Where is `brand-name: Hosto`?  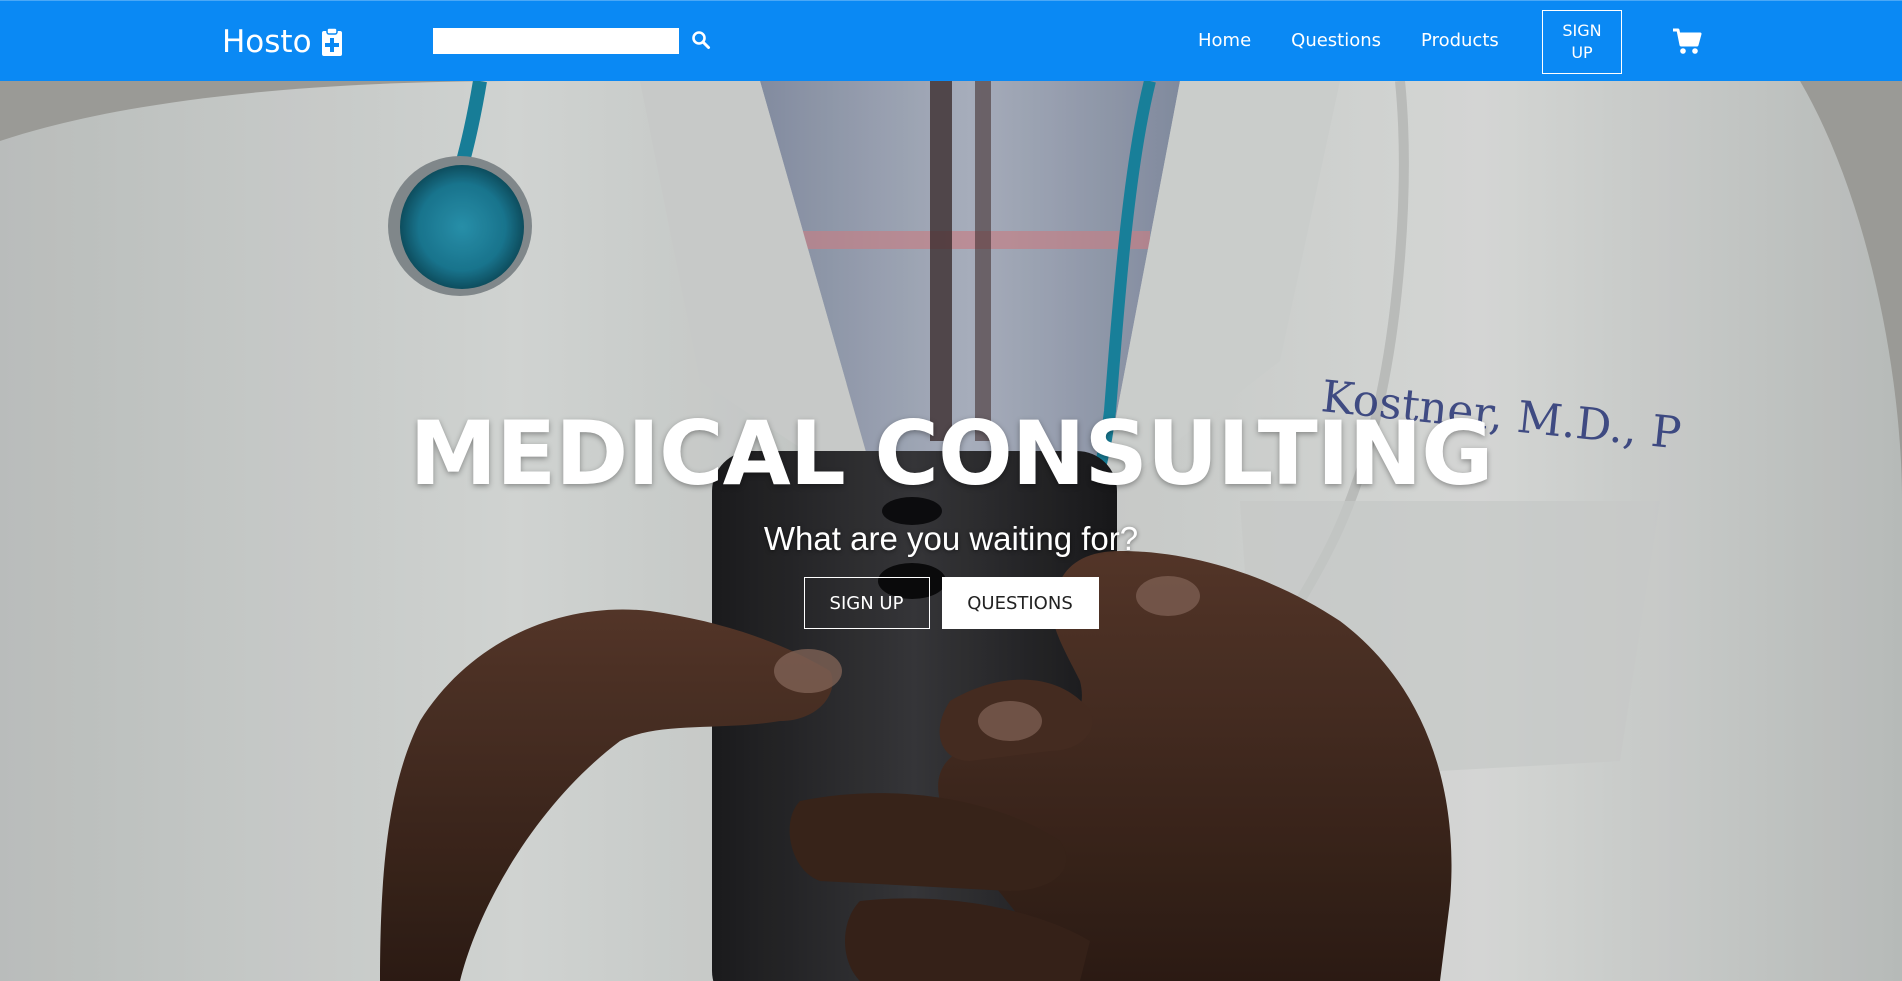
brand-name: Hosto is located at coordinates (267, 42).